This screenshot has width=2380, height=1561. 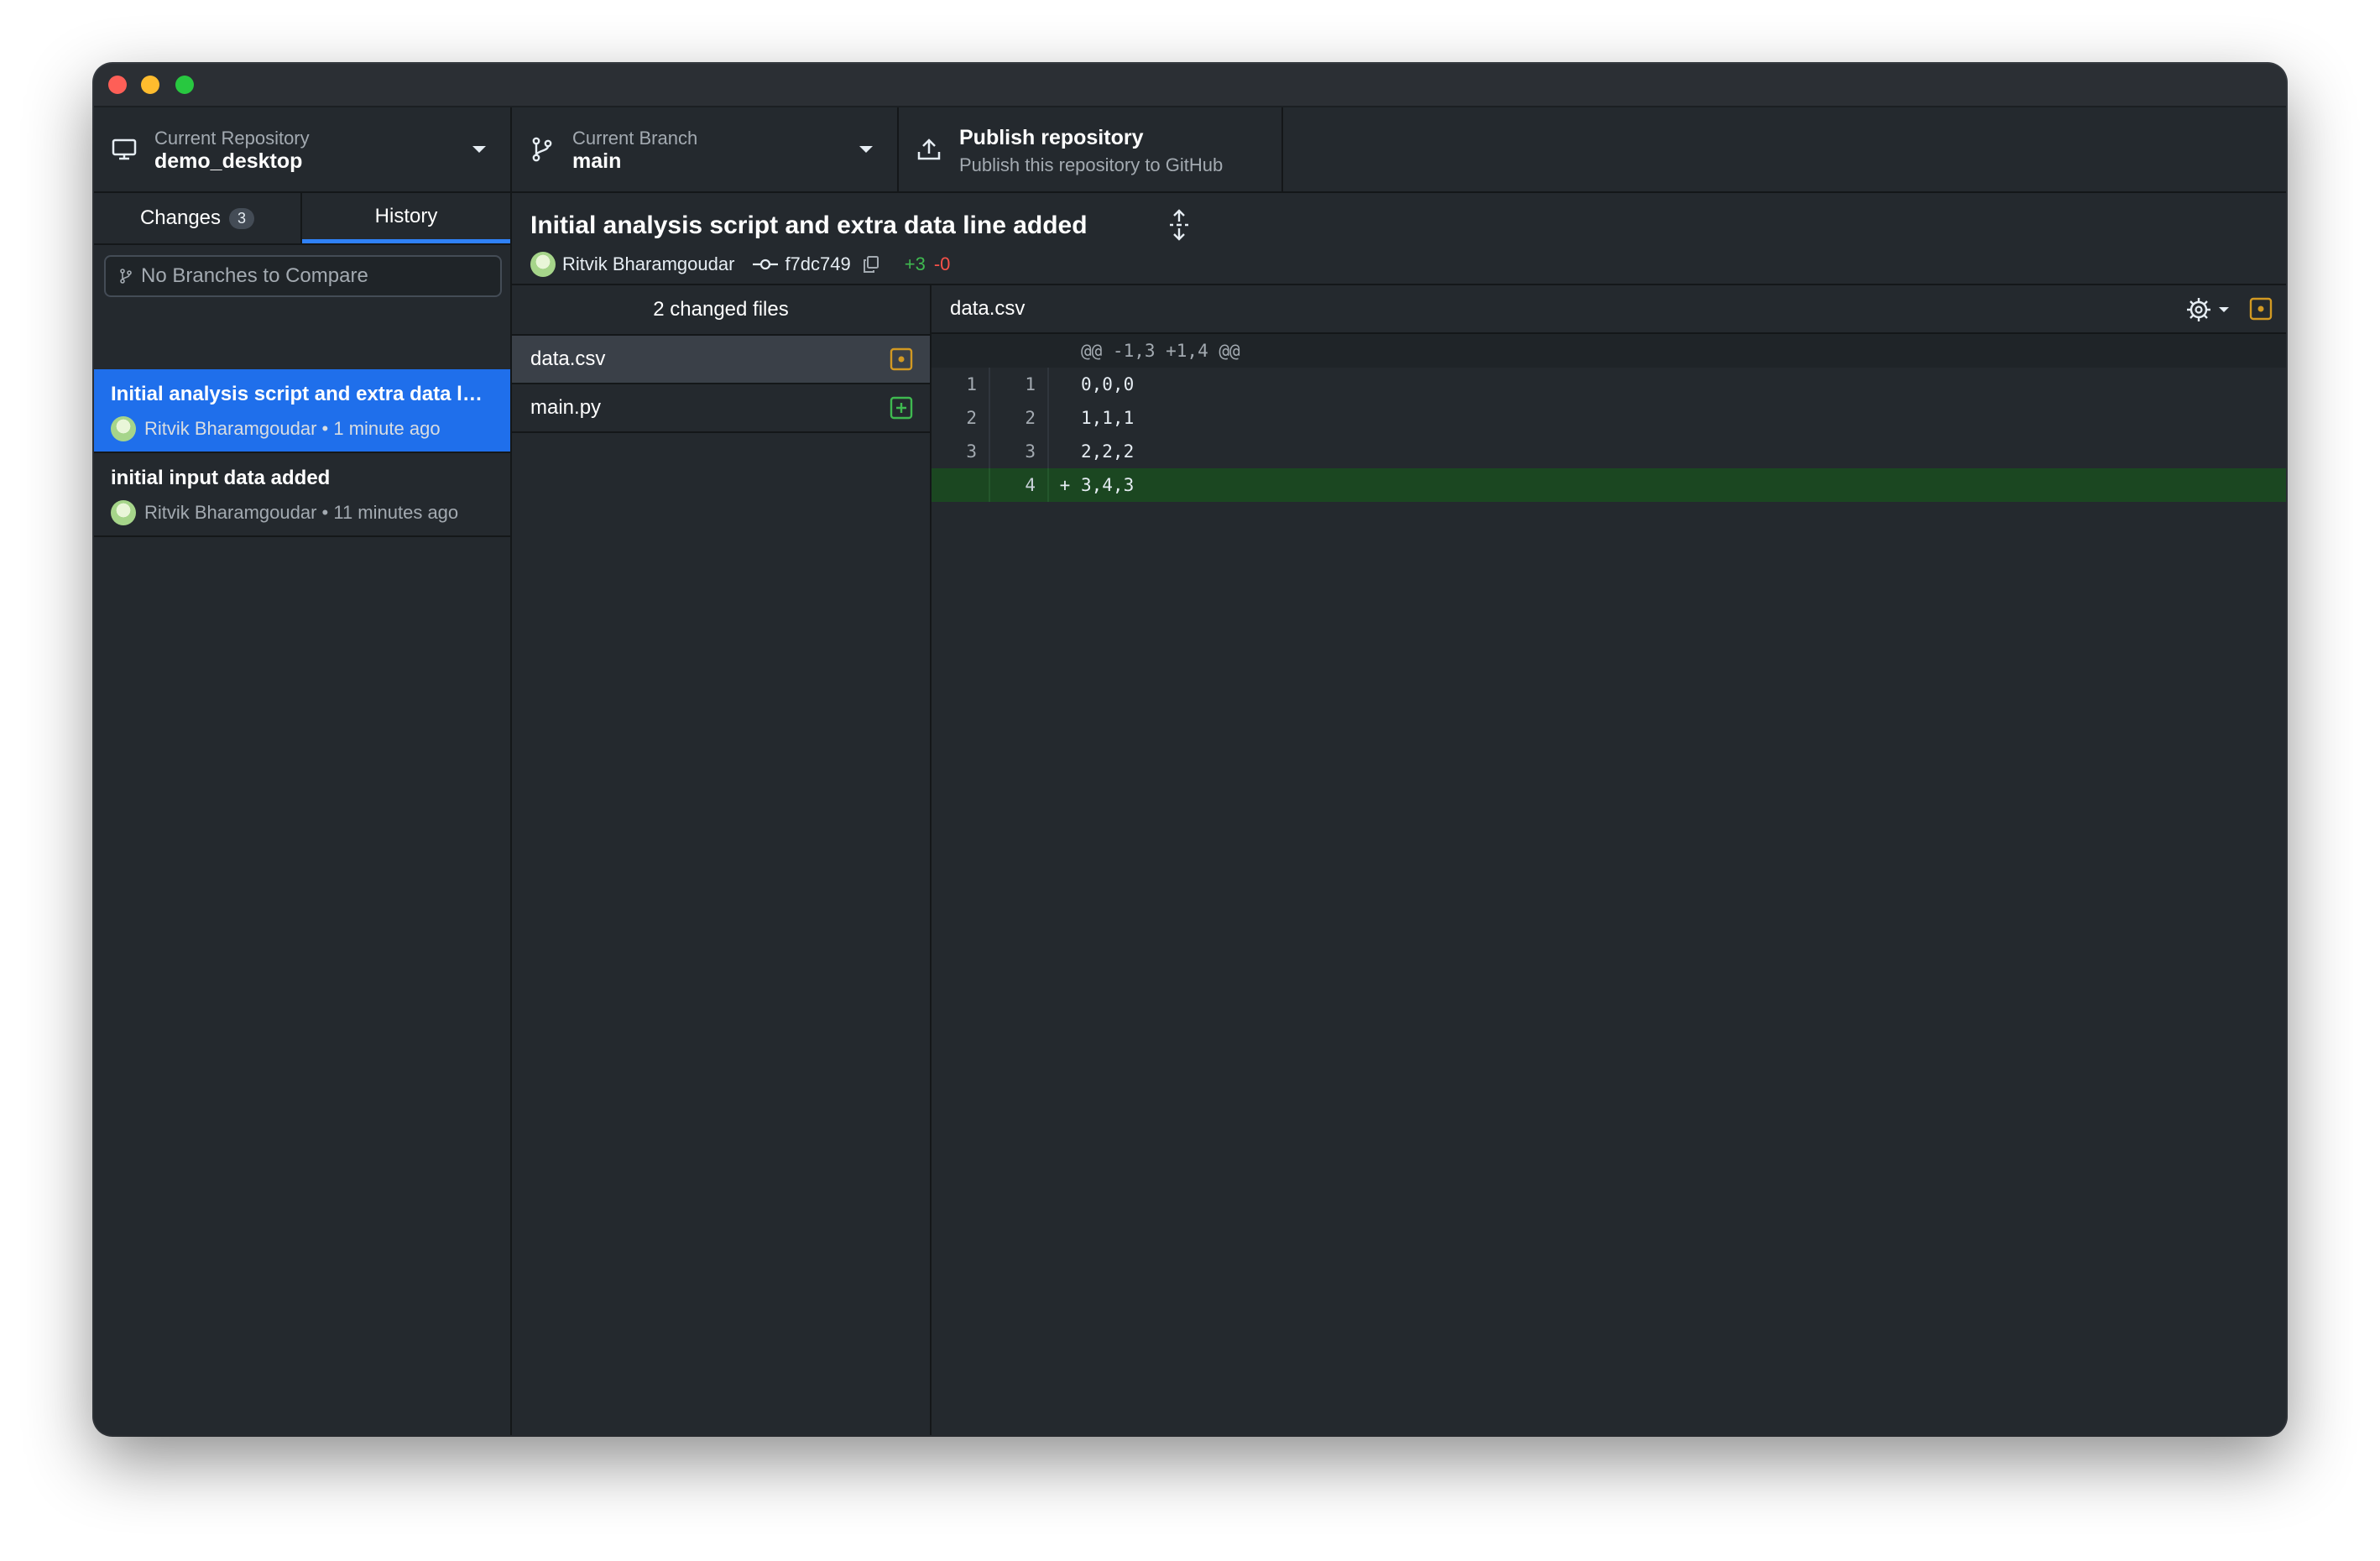 What do you see at coordinates (1179, 225) in the screenshot?
I see `unfold-icon` at bounding box center [1179, 225].